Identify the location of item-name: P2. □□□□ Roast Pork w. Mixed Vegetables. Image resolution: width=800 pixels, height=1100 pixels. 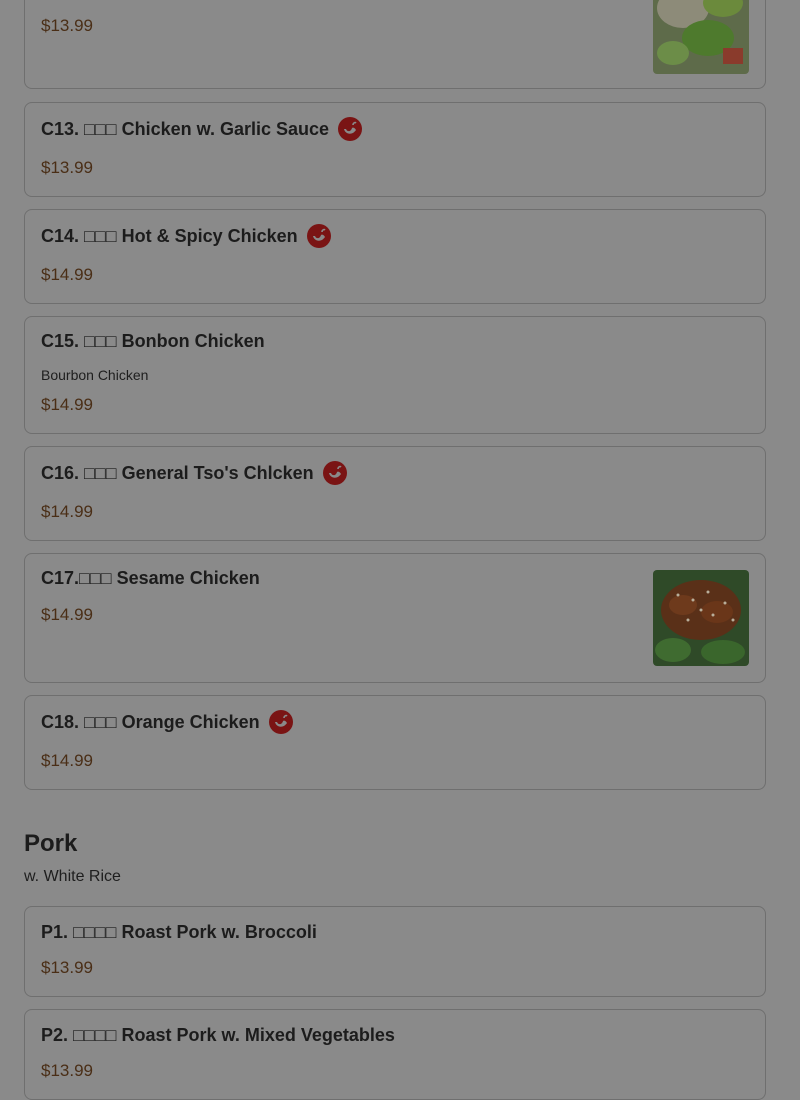
(218, 1035).